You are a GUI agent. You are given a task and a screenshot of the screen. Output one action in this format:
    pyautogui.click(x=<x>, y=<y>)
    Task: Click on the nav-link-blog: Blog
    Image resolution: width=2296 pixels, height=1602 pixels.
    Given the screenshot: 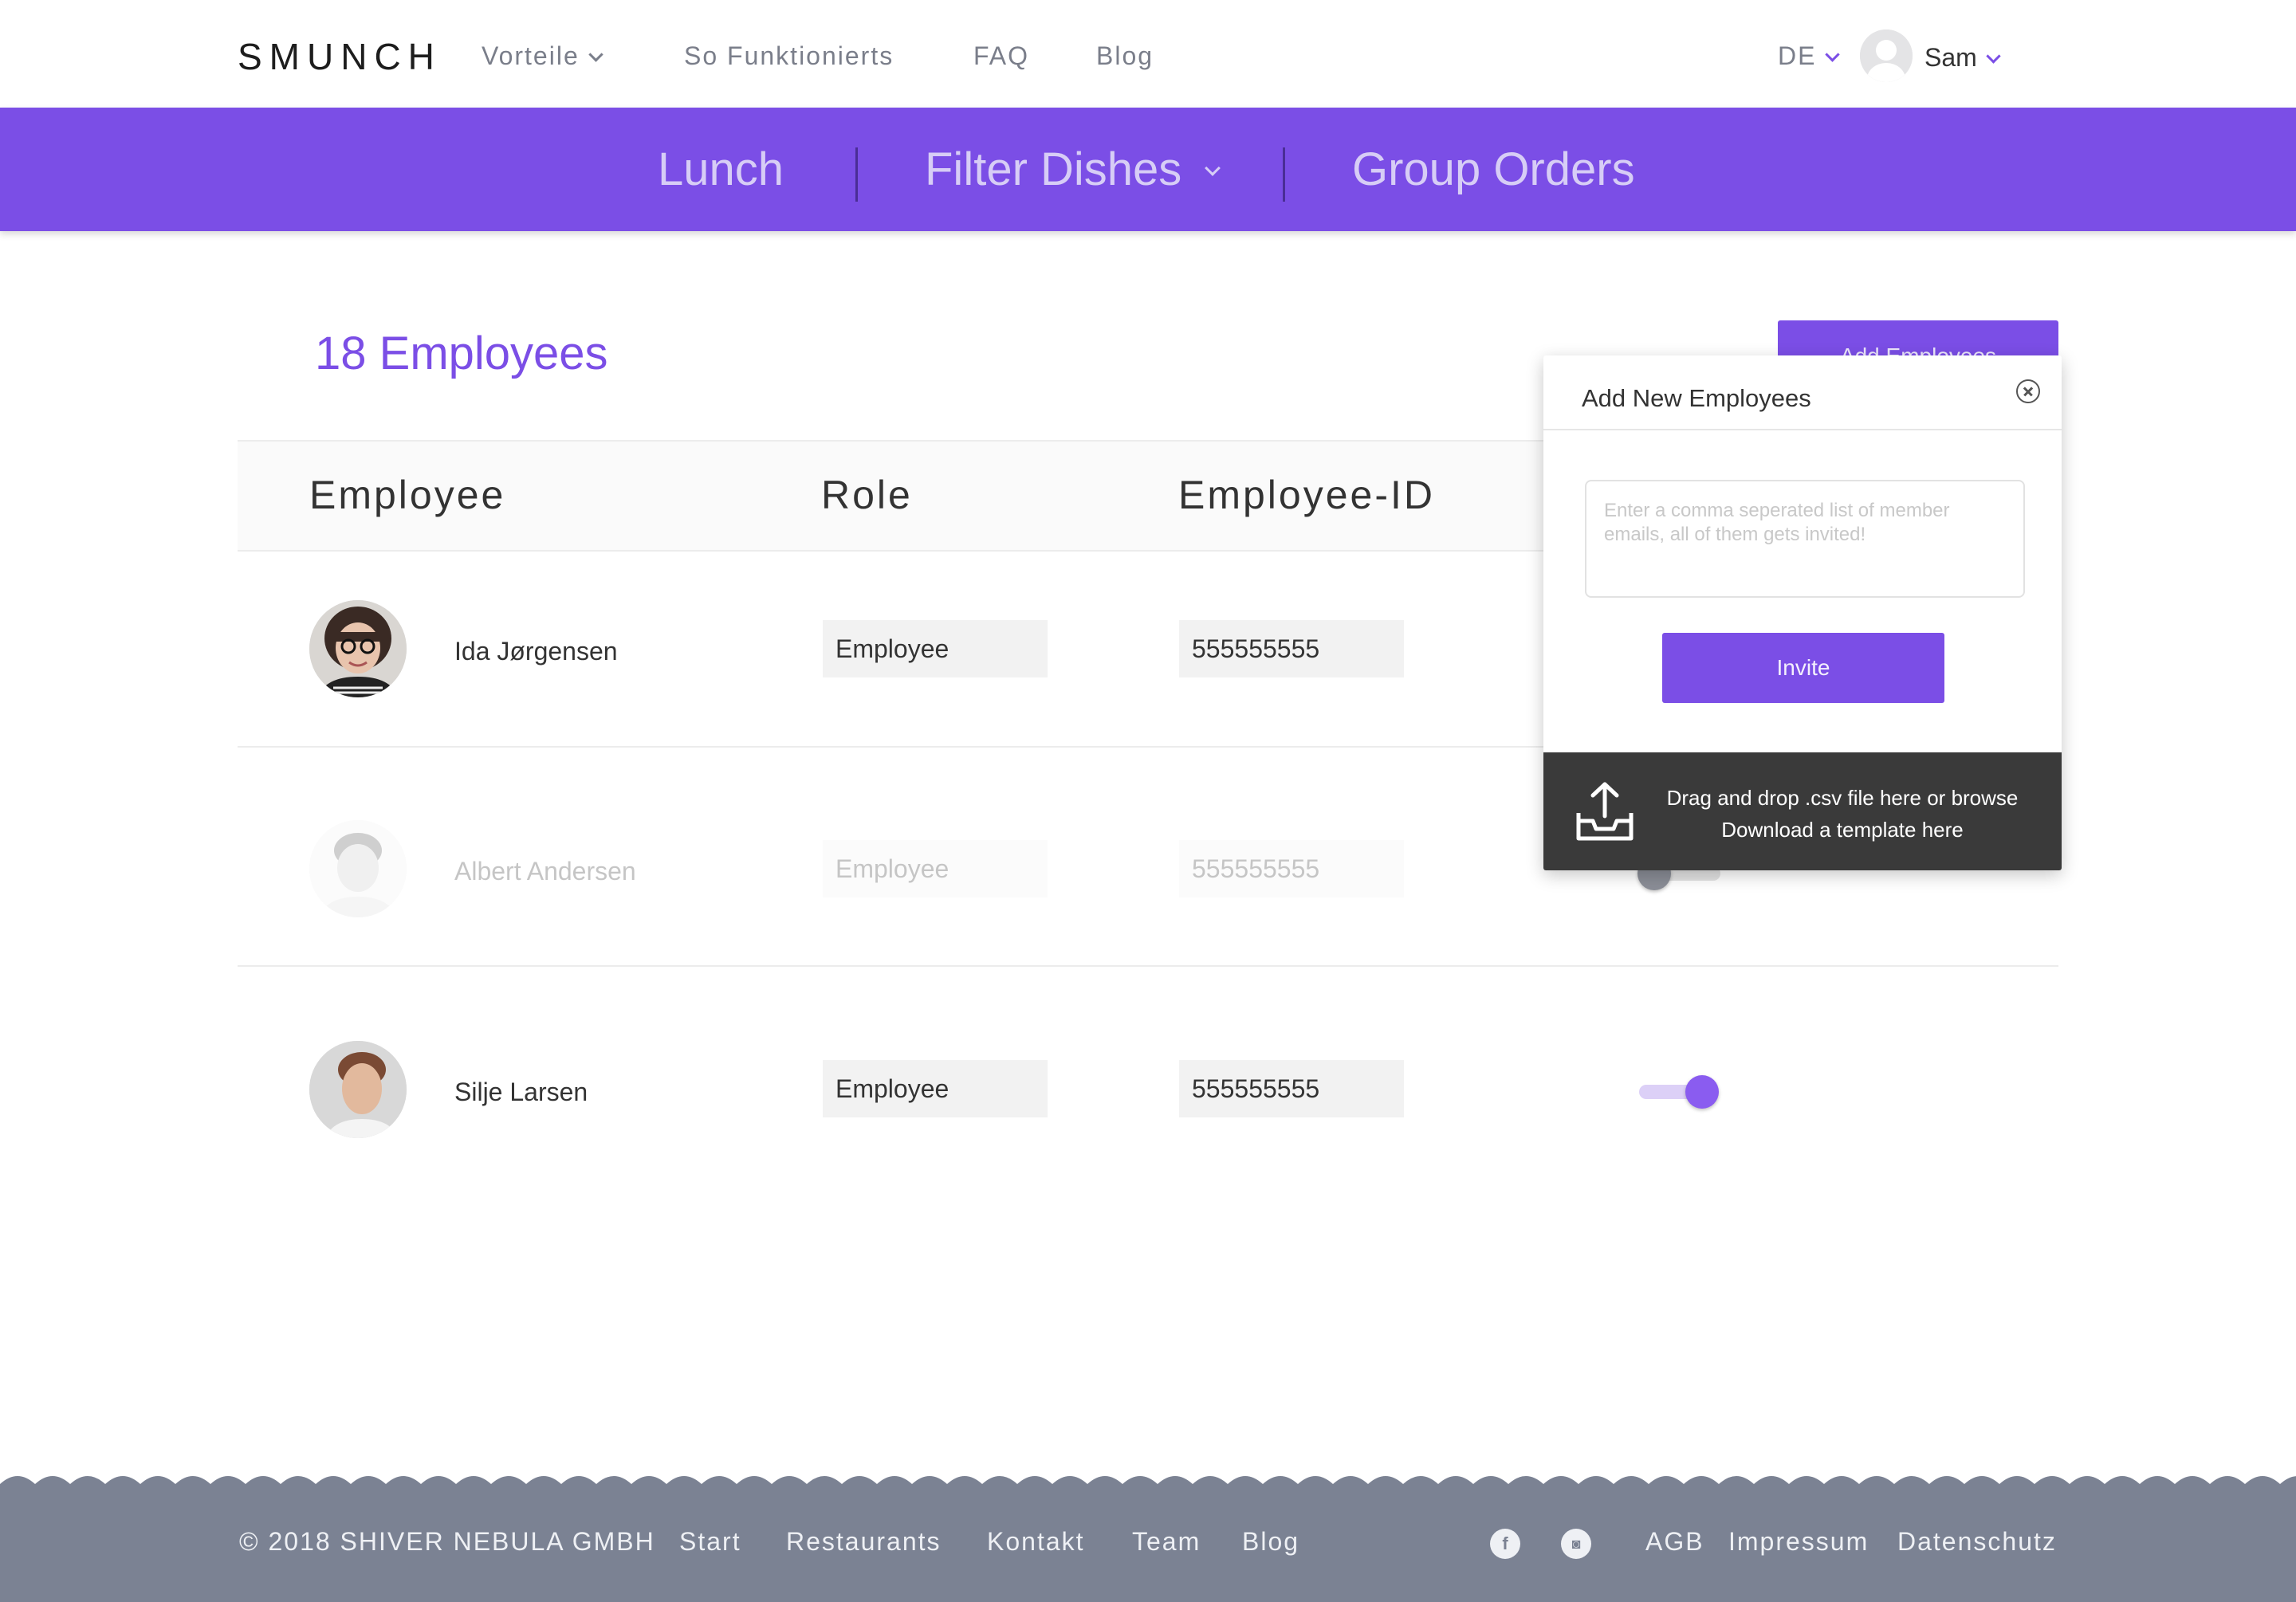 What is the action you would take?
    pyautogui.click(x=1125, y=56)
    